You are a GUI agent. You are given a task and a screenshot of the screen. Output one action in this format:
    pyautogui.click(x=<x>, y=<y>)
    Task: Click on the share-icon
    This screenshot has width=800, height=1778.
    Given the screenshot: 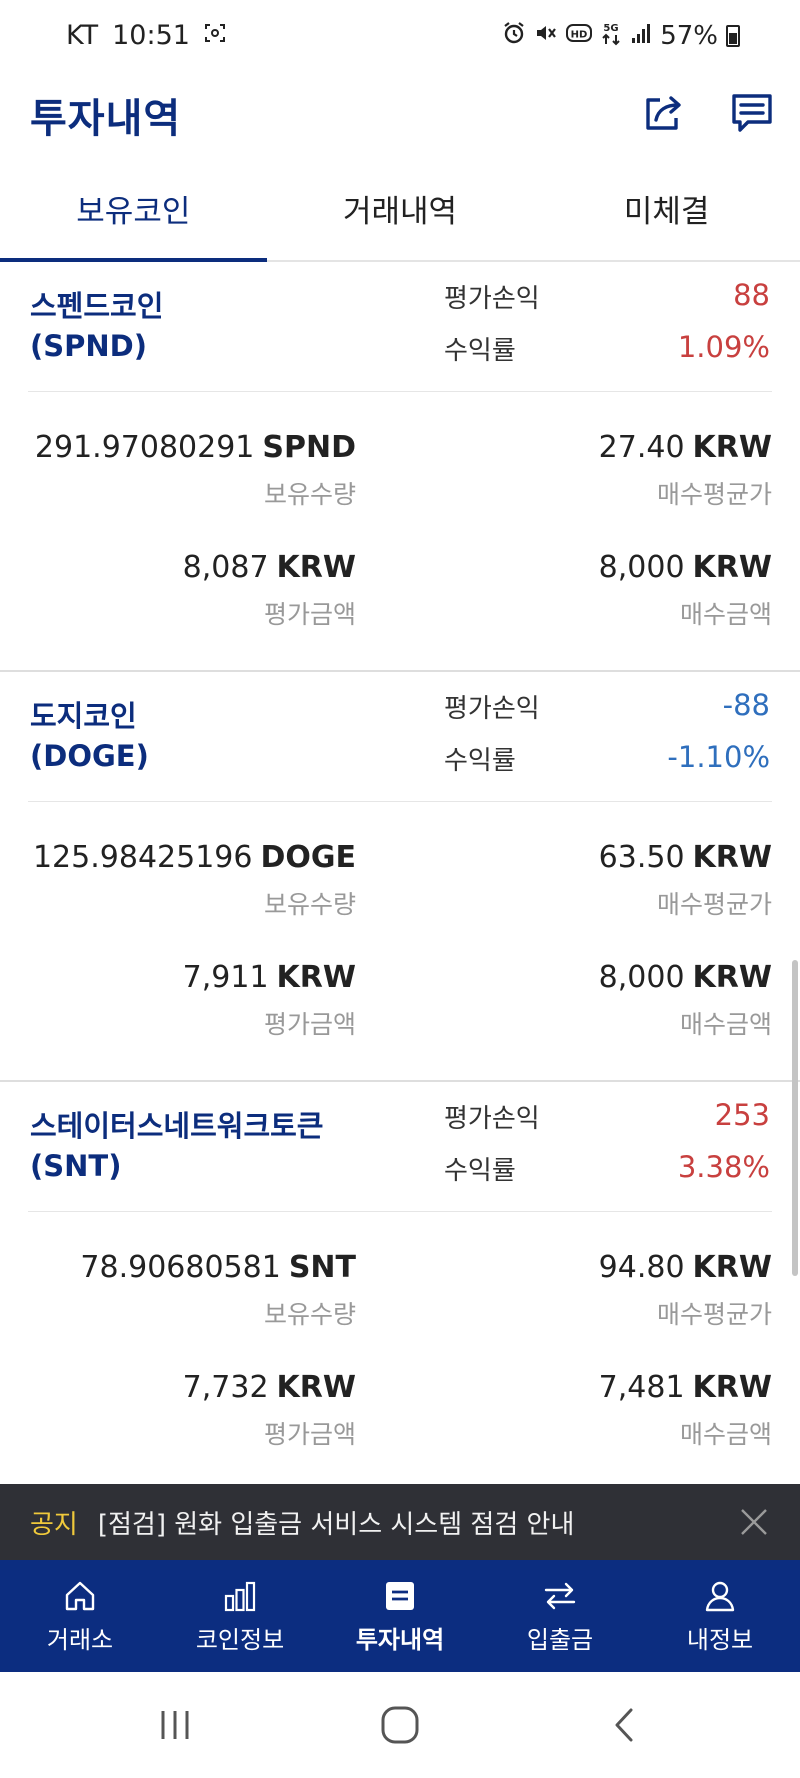 What is the action you would take?
    pyautogui.click(x=663, y=113)
    